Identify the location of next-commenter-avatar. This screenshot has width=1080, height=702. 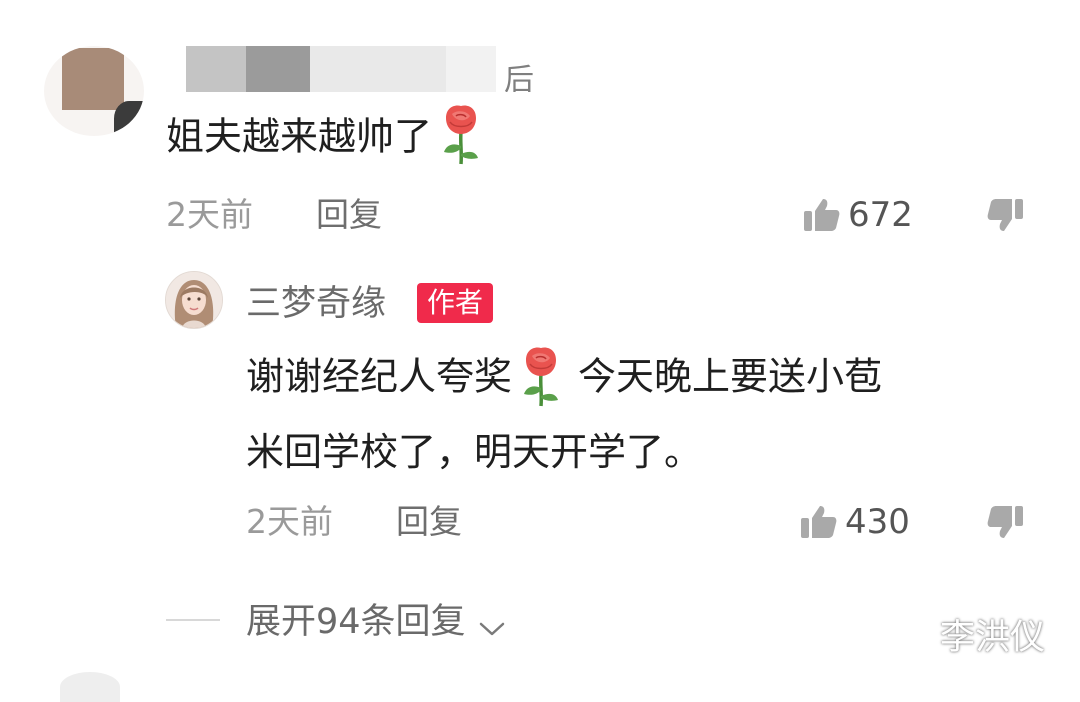
(90, 687).